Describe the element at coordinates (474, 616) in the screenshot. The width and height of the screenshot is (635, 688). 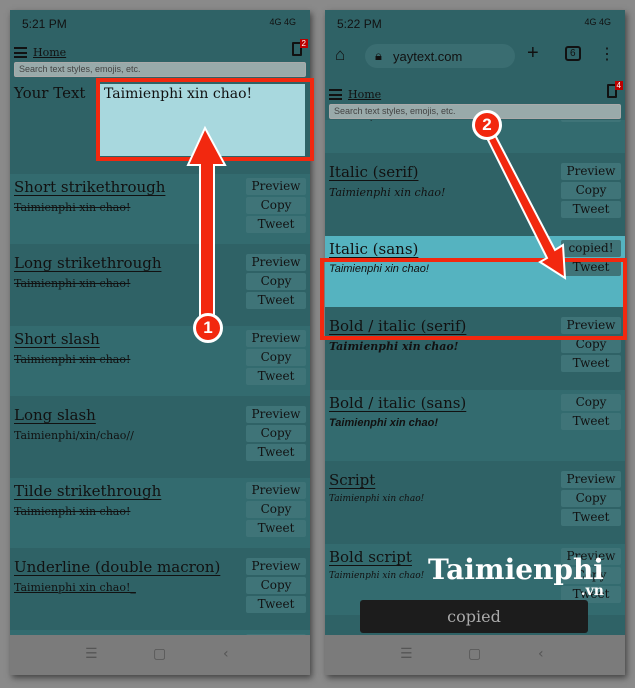
I see `copied-toast: copied` at that location.